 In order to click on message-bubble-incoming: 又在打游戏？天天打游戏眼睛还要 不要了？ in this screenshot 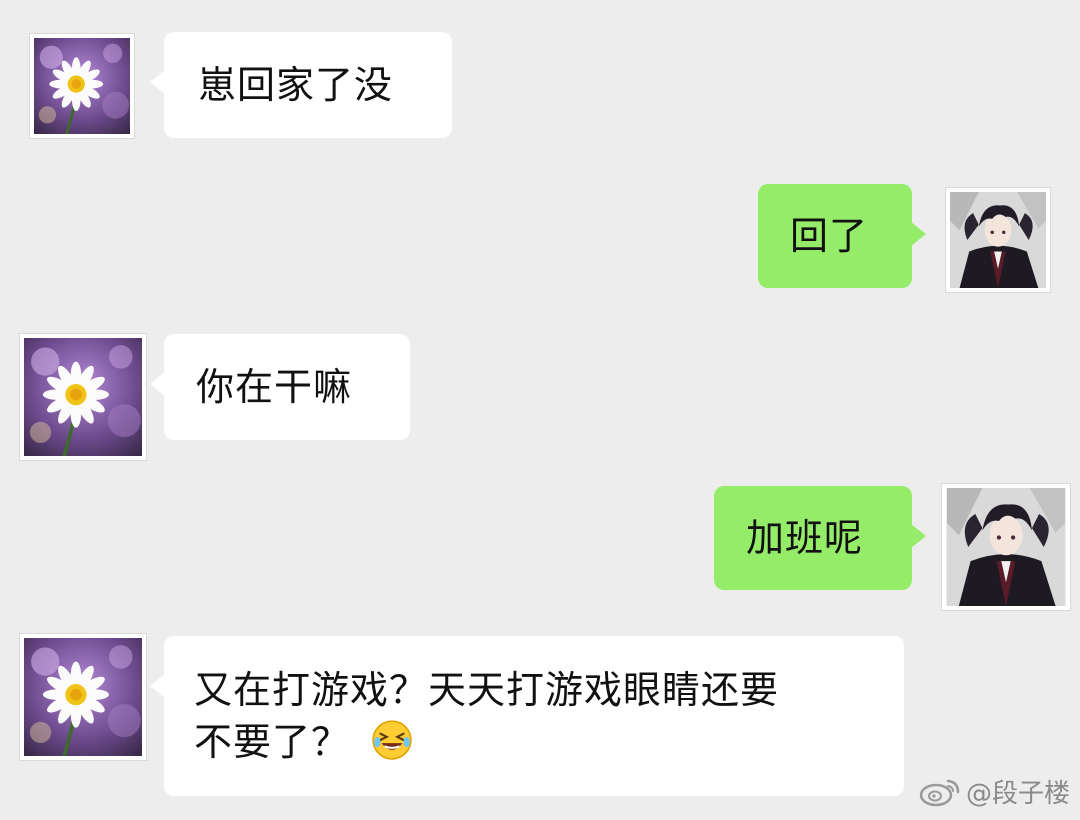, I will do `click(527, 716)`.